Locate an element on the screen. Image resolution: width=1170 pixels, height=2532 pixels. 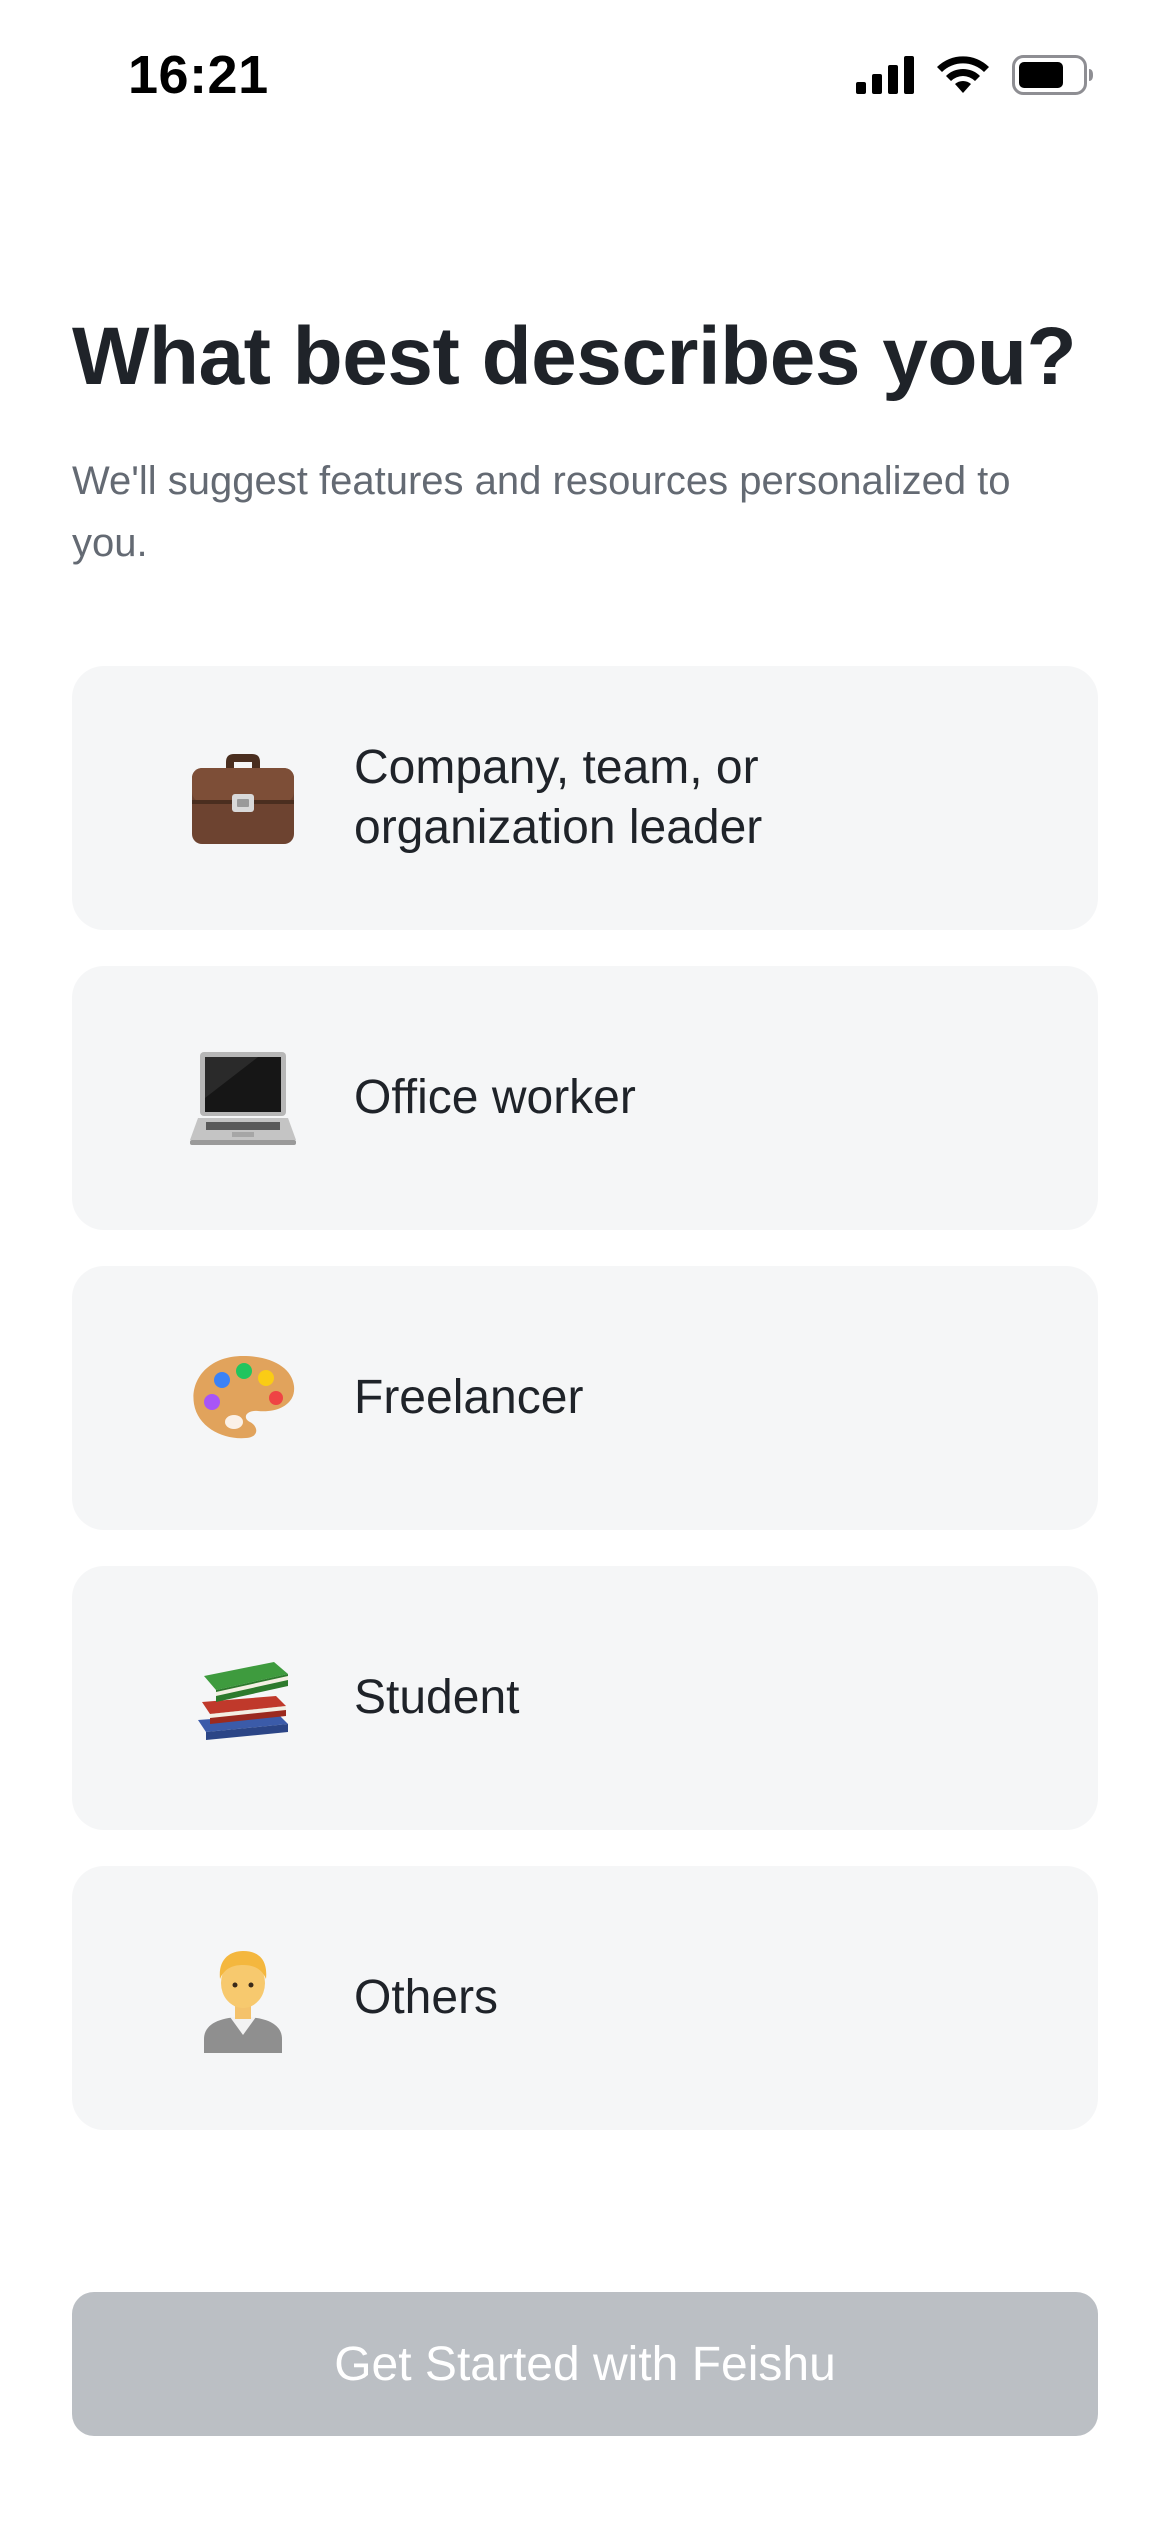
cellular-signal-icon is located at coordinates (885, 77).